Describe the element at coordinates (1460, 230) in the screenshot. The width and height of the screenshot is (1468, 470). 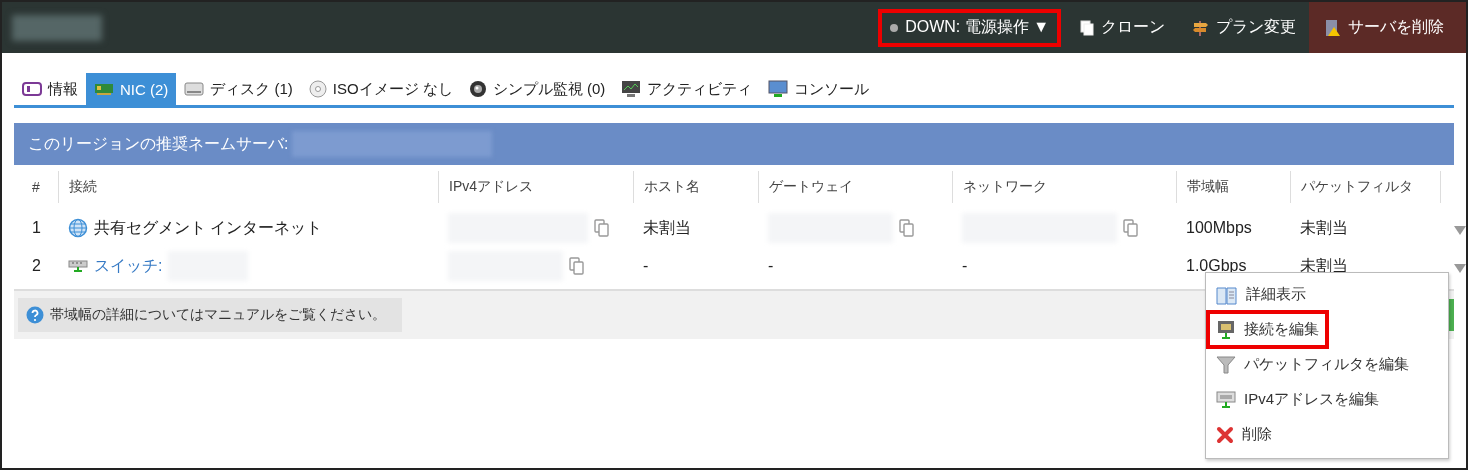
I see `caret-icon` at that location.